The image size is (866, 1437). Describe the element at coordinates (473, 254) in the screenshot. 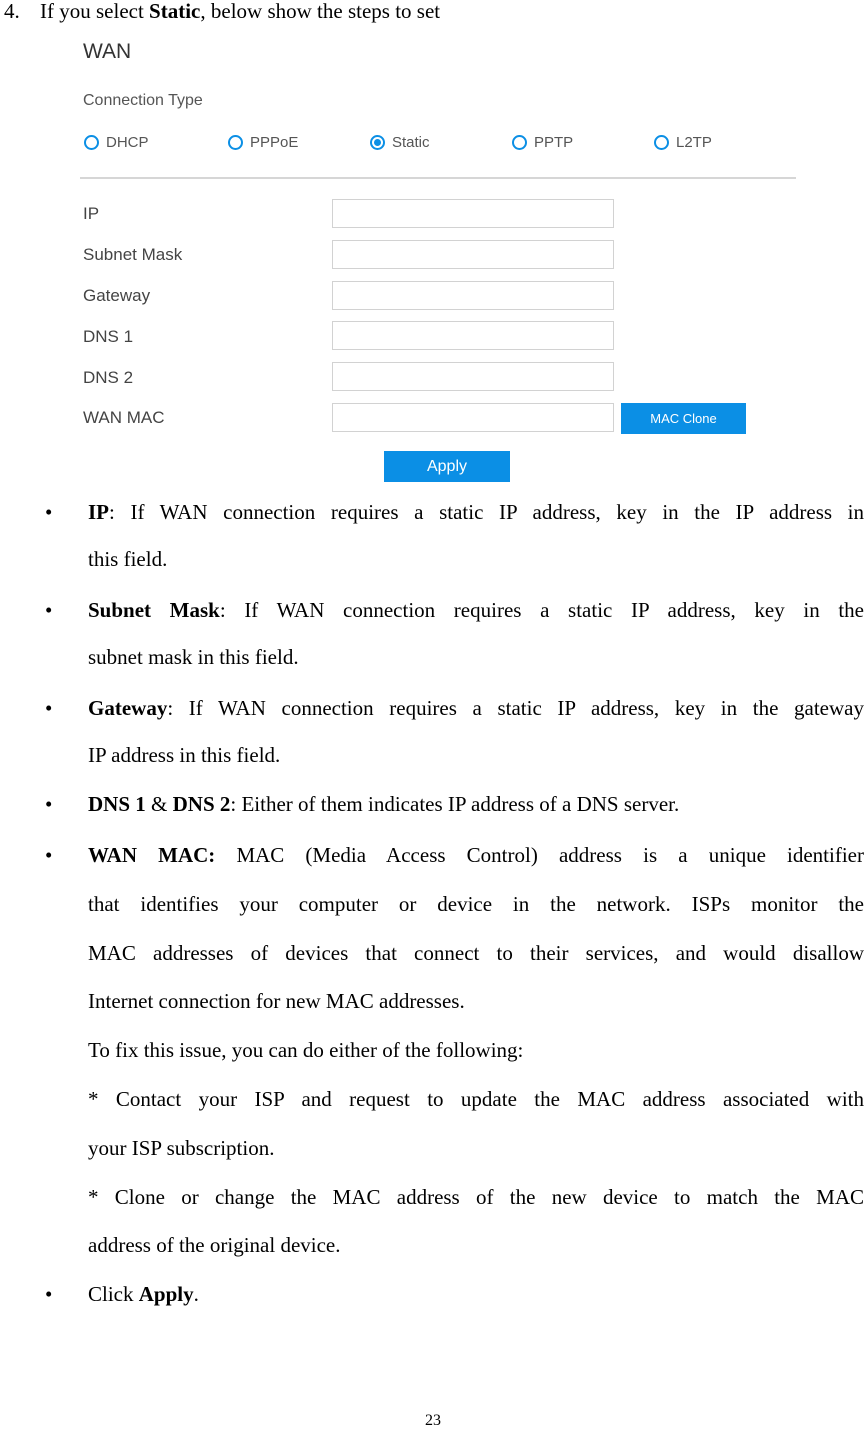

I see `subnet-mask-input` at that location.